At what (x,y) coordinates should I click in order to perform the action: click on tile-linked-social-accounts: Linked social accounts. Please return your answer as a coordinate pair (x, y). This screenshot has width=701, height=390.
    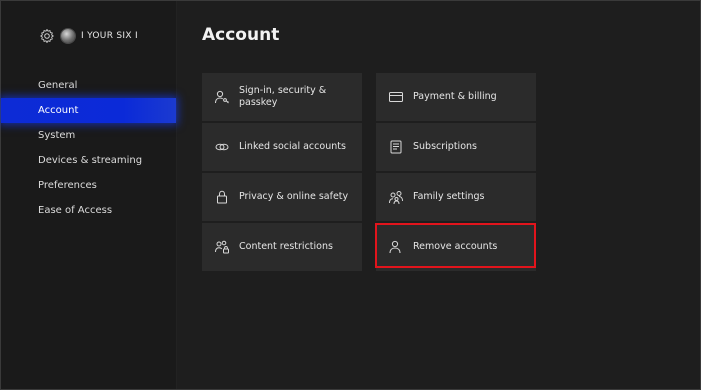
    Looking at the image, I should click on (282, 147).